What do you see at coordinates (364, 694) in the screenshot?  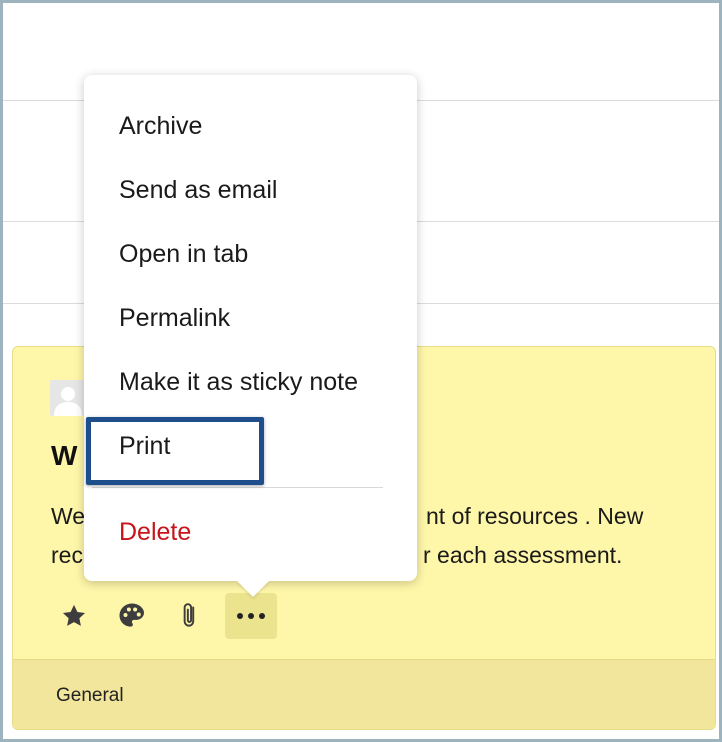 I see `note-footer: General` at bounding box center [364, 694].